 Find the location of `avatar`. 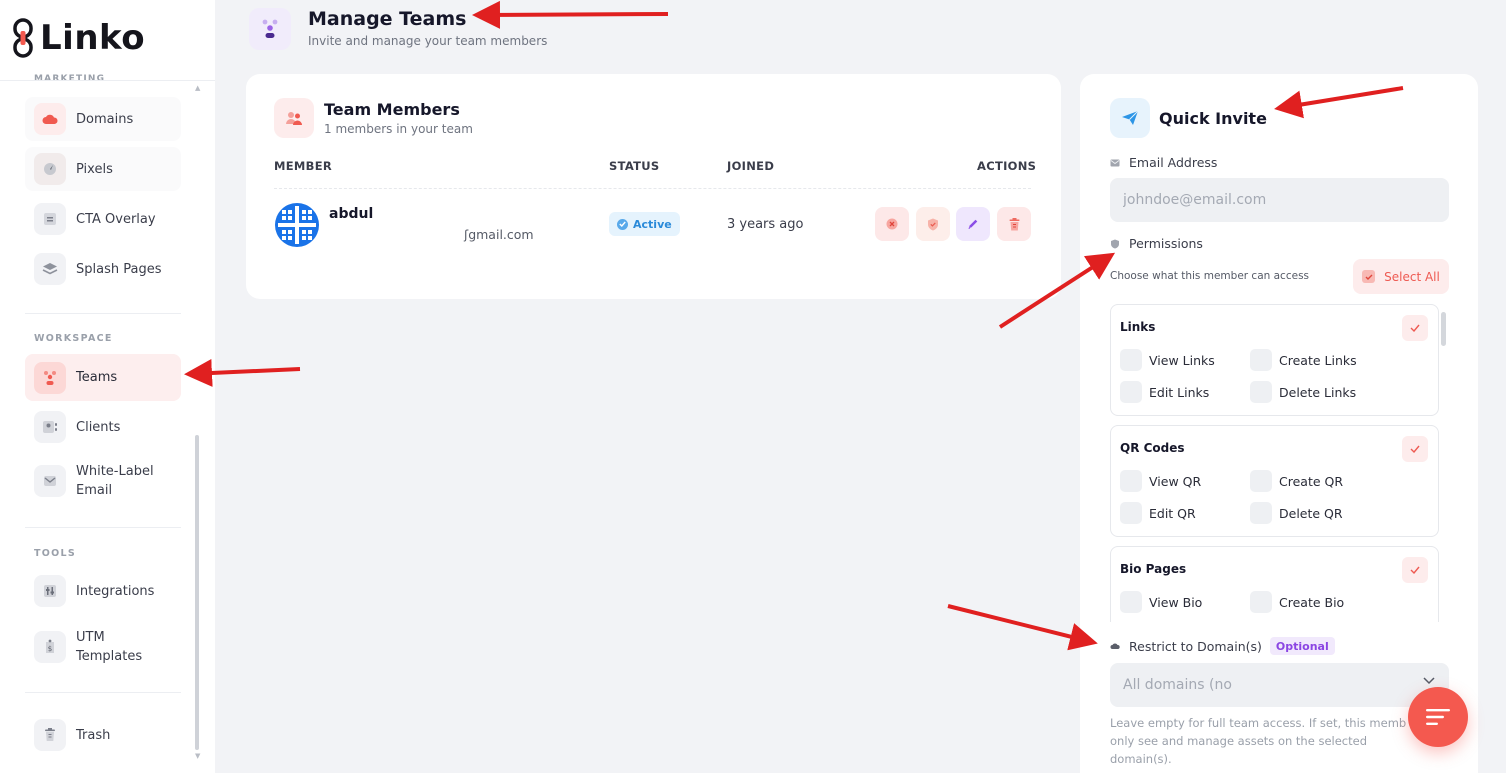

avatar is located at coordinates (297, 225).